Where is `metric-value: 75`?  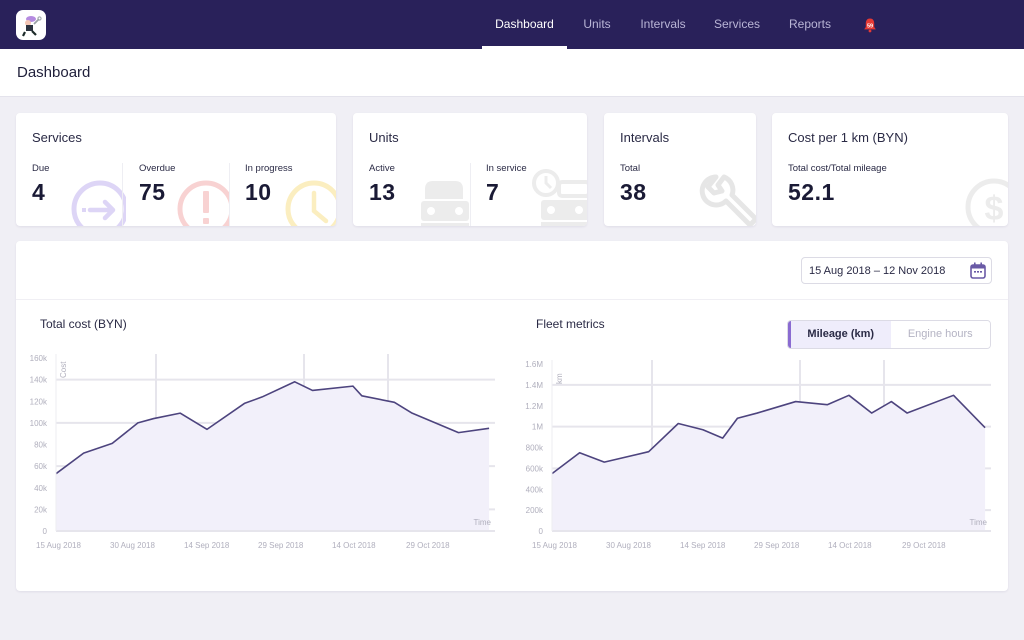
metric-value: 75 is located at coordinates (152, 192).